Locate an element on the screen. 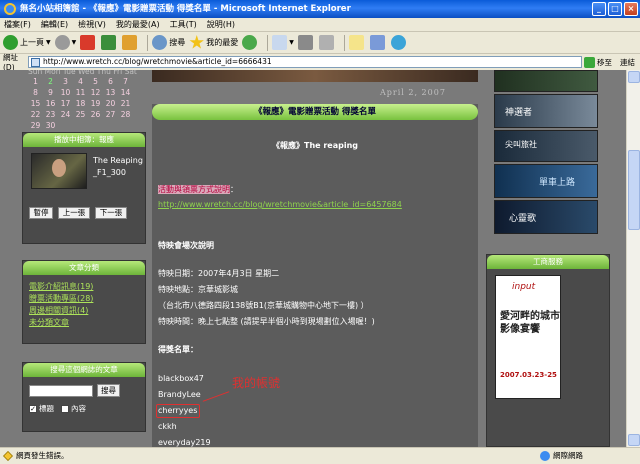 This screenshot has width=640, height=464. menu-bar: 檔案(F) 編輯(E) 檢視(V) 我的最愛(A) 工具(T) 說明(H) is located at coordinates (320, 25).